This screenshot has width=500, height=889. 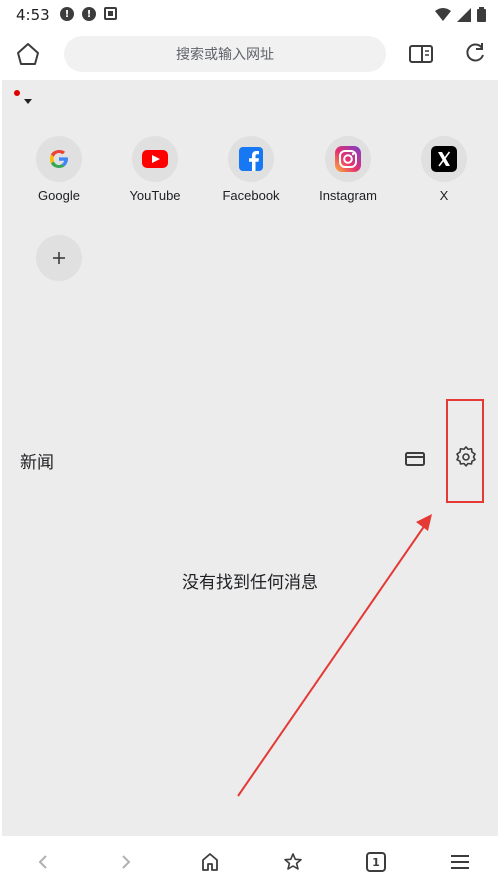 I want to click on search-placeholder: 搜索或输入网址, so click(x=225, y=55).